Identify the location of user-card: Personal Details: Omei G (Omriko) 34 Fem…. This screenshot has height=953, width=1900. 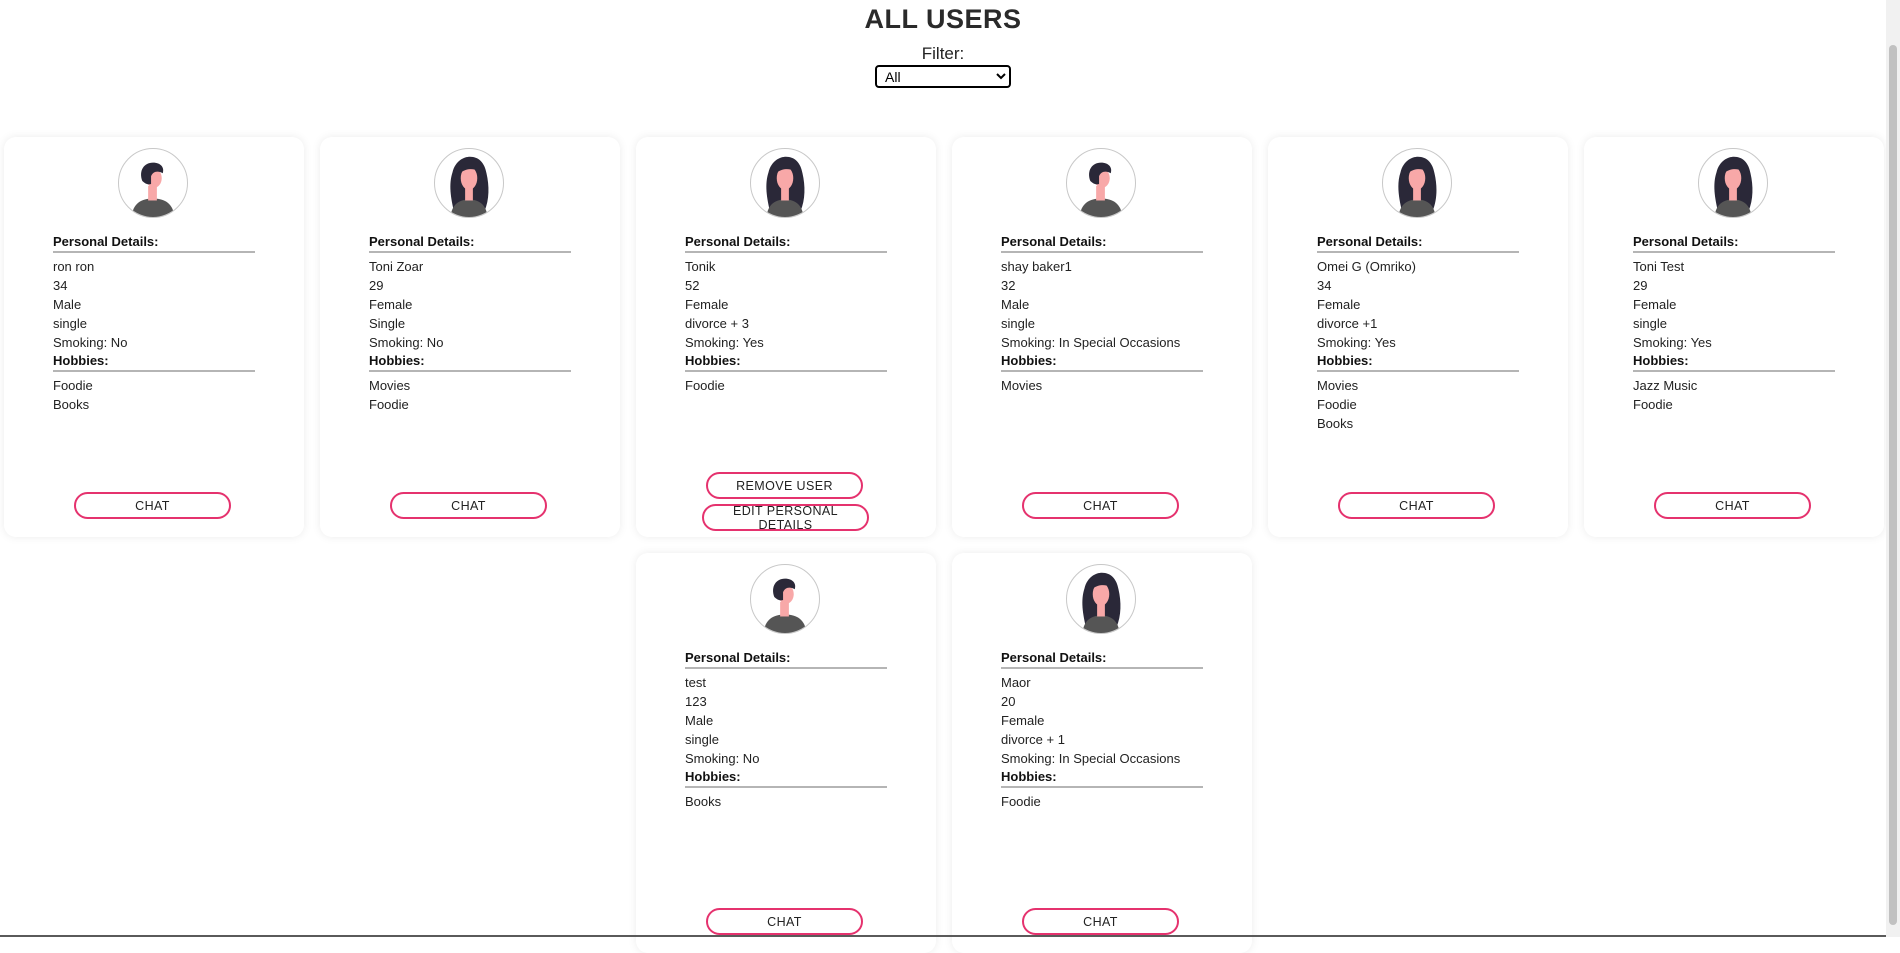
(1418, 337).